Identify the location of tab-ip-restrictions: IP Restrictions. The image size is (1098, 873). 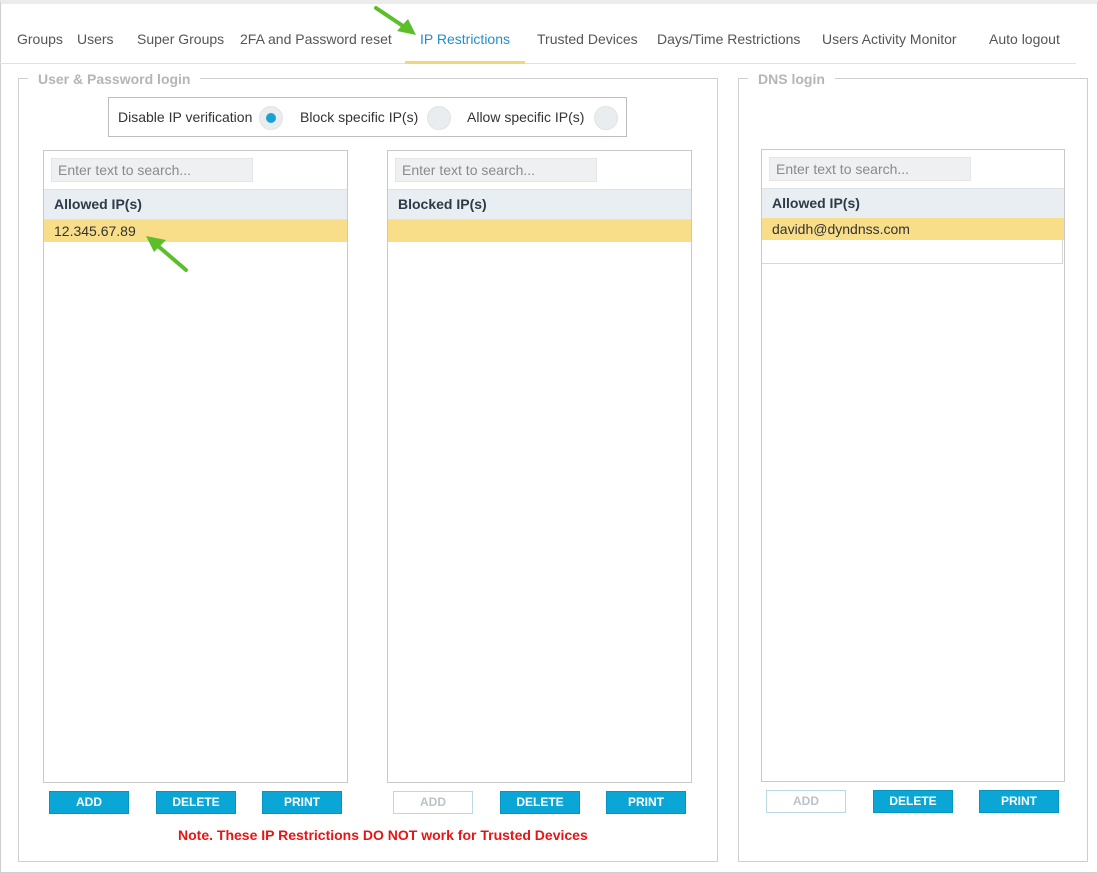
(465, 44).